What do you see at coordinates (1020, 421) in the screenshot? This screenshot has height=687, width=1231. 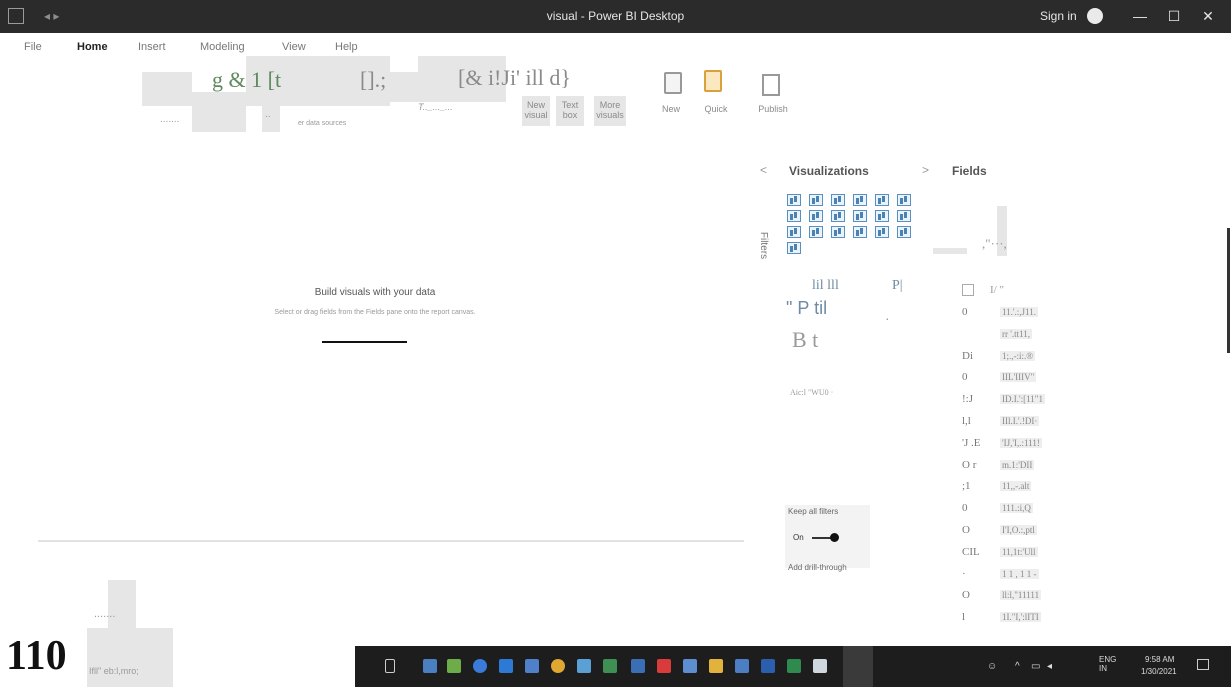 I see `field-name: IIl.I.'.!DI·` at bounding box center [1020, 421].